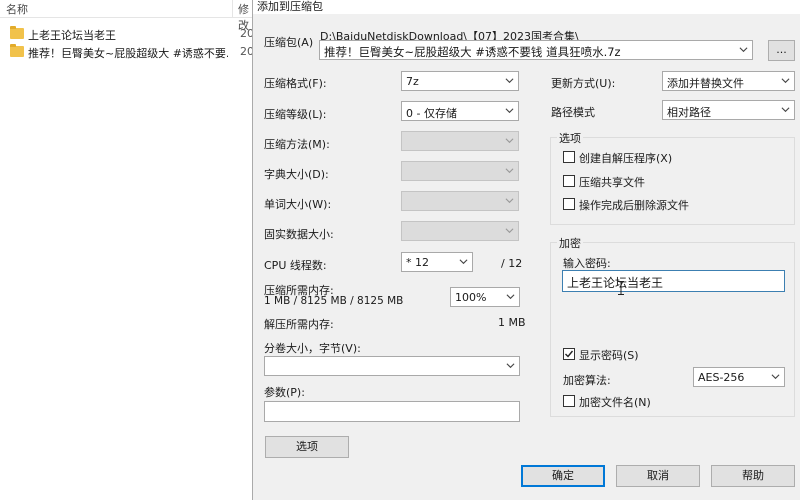  Describe the element at coordinates (437, 262) in the screenshot. I see `cpu-threads-select: * 12` at that location.